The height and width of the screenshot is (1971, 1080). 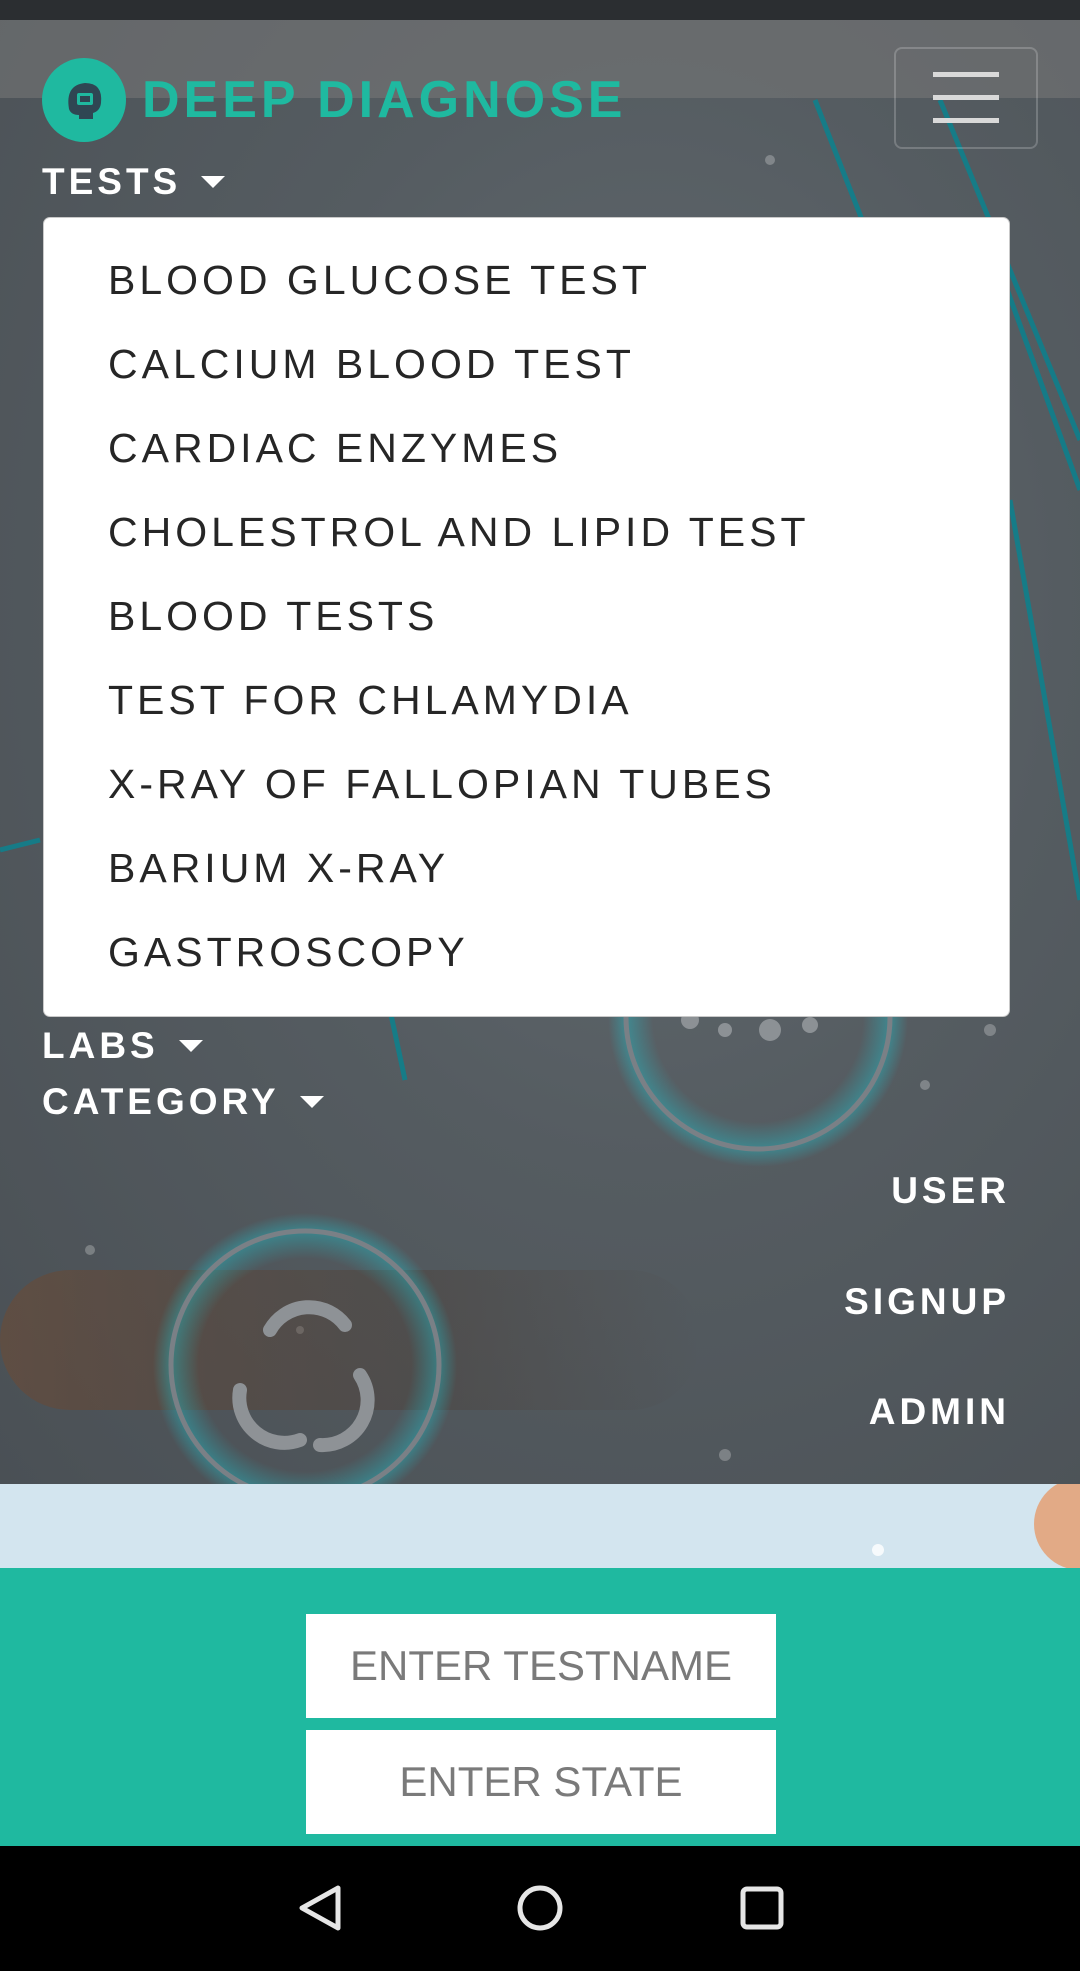 I want to click on nav-signup-label: SIGNUP, so click(x=927, y=1301).